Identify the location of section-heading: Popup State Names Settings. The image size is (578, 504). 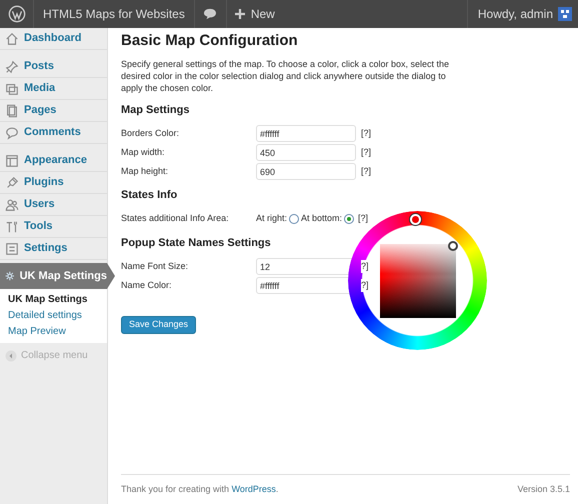
(196, 243).